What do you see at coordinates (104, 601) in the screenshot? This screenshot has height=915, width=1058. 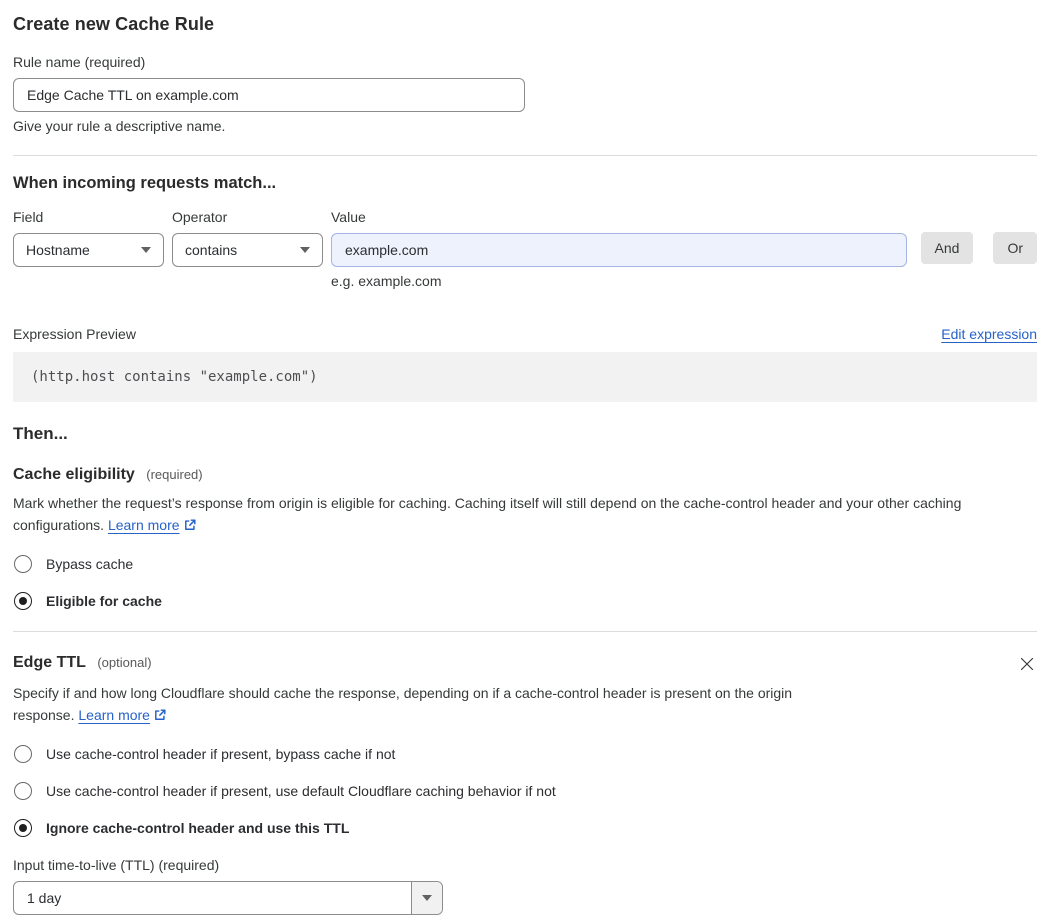 I see `radio-label: Eligible for cache` at bounding box center [104, 601].